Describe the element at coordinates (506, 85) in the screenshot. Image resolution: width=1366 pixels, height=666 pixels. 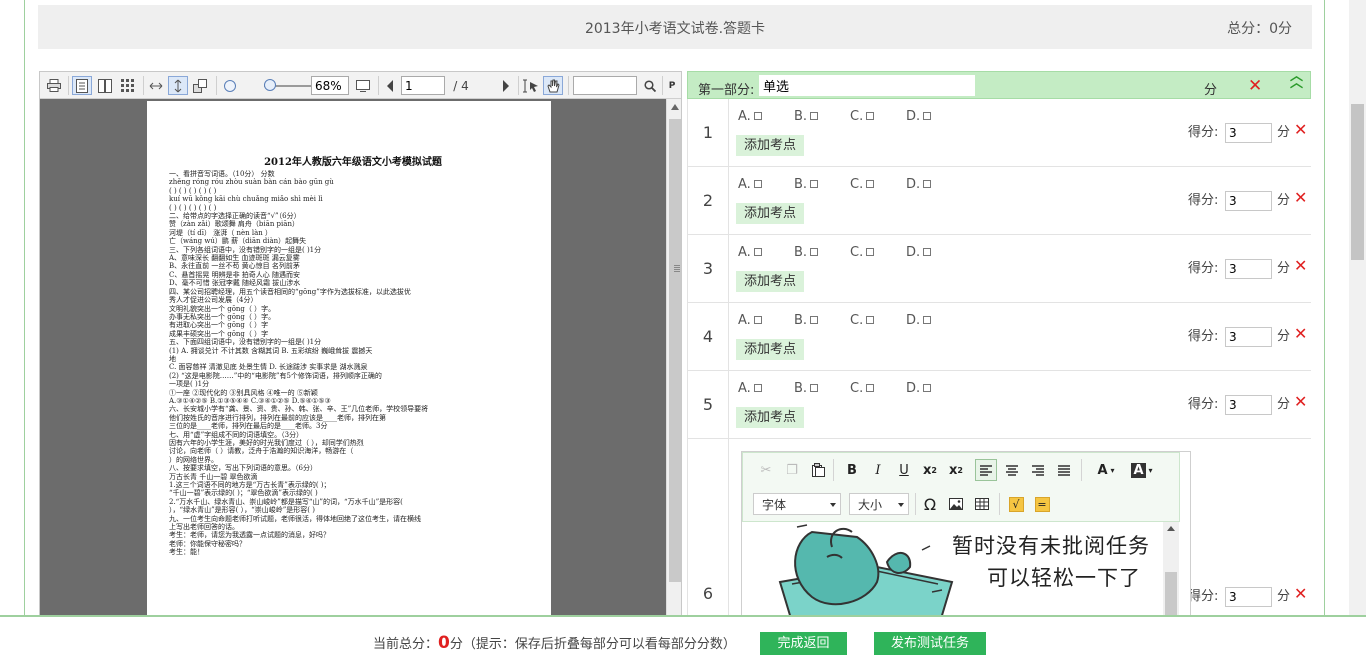
I see `next-page-icon` at that location.